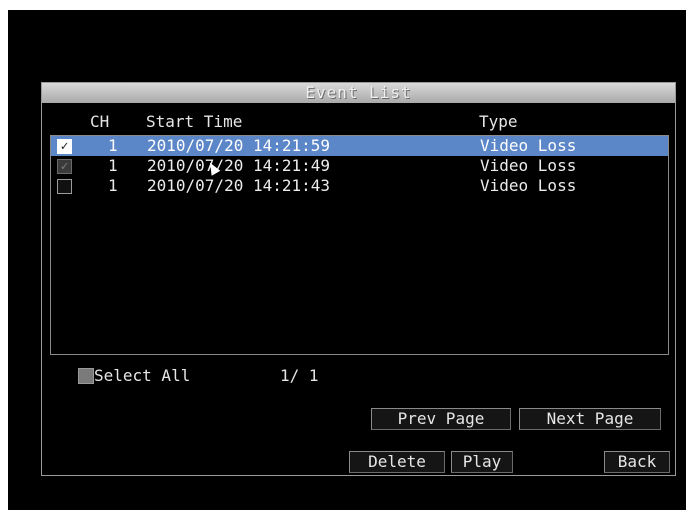 The height and width of the screenshot is (522, 693). Describe the element at coordinates (397, 462) in the screenshot. I see `delete-button: Delete` at that location.